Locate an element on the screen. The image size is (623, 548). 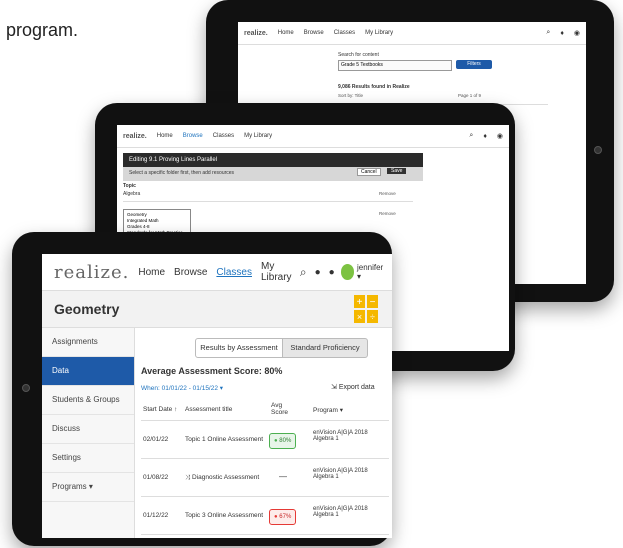
row-score: 67% is located at coordinates (285, 517).